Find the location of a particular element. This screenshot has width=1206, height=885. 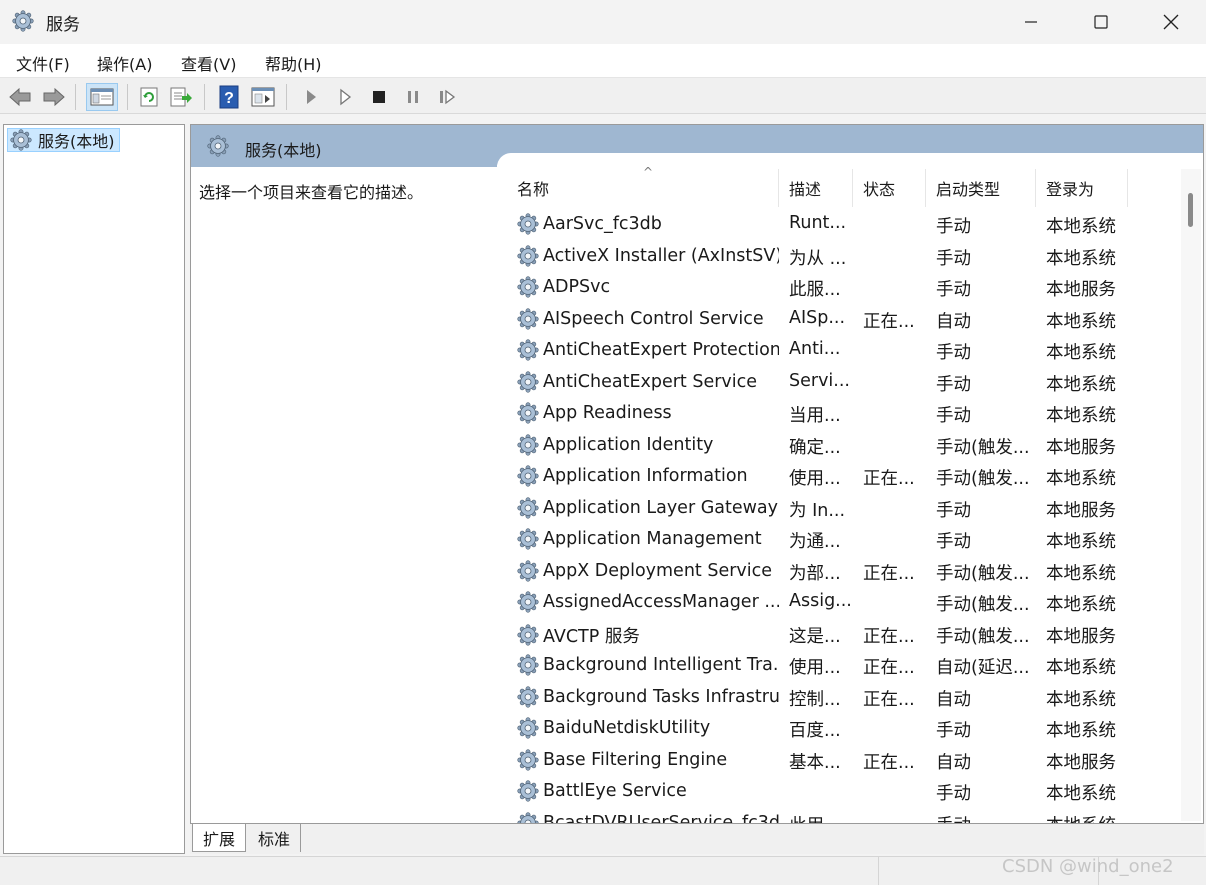

start-service-params-icon is located at coordinates (346, 97).